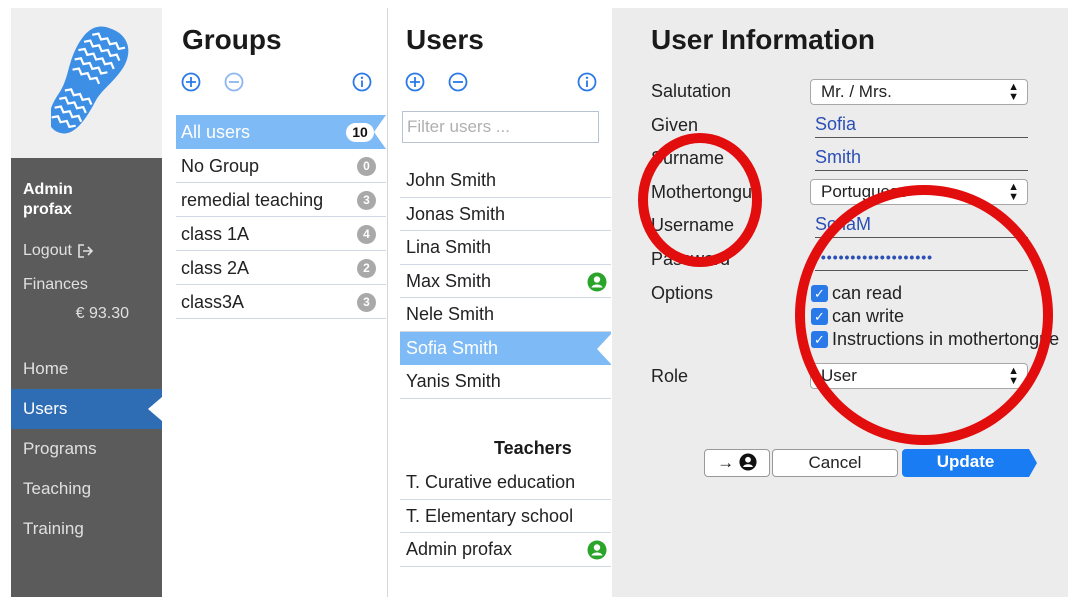  Describe the element at coordinates (281, 234) in the screenshot. I see `group-item-class-1a: class 1A 4` at that location.